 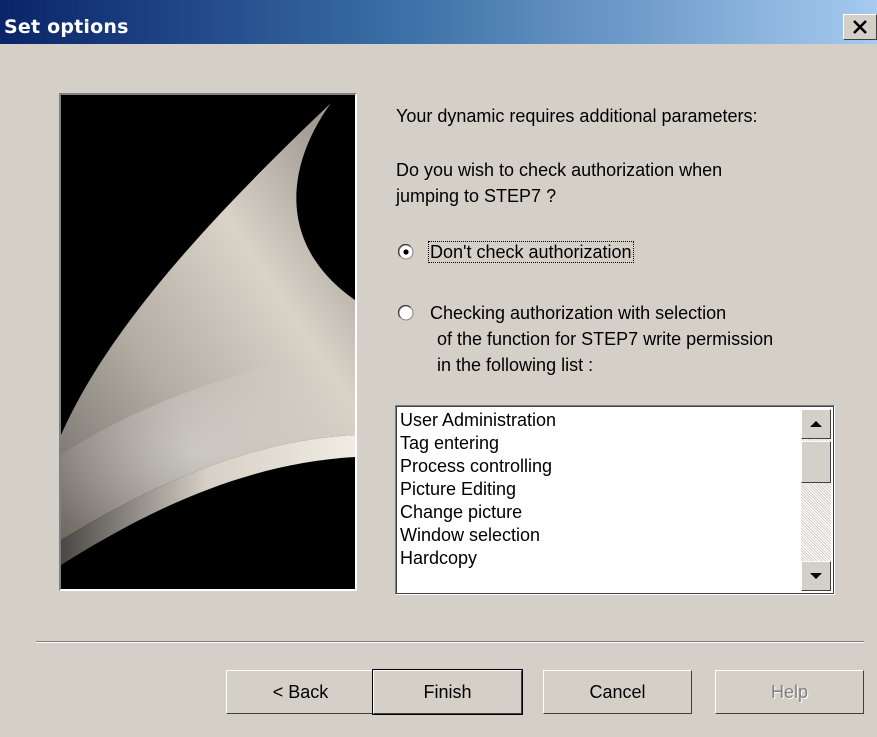 What do you see at coordinates (438, 22) in the screenshot?
I see `title-bar: Set options` at bounding box center [438, 22].